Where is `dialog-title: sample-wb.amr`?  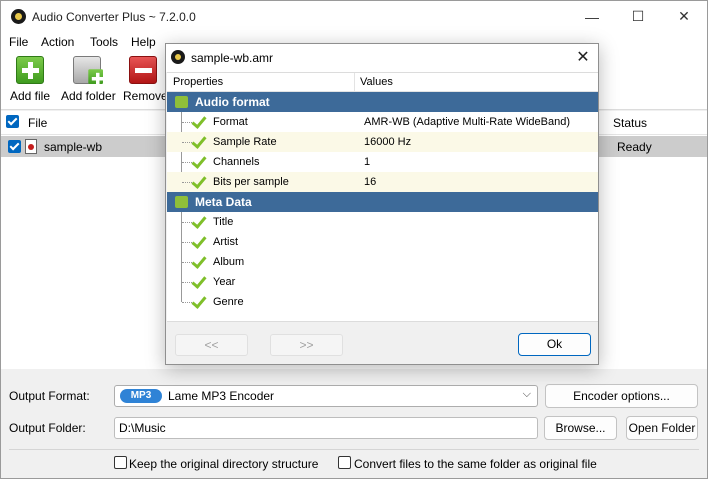
dialog-title: sample-wb.amr is located at coordinates (232, 58).